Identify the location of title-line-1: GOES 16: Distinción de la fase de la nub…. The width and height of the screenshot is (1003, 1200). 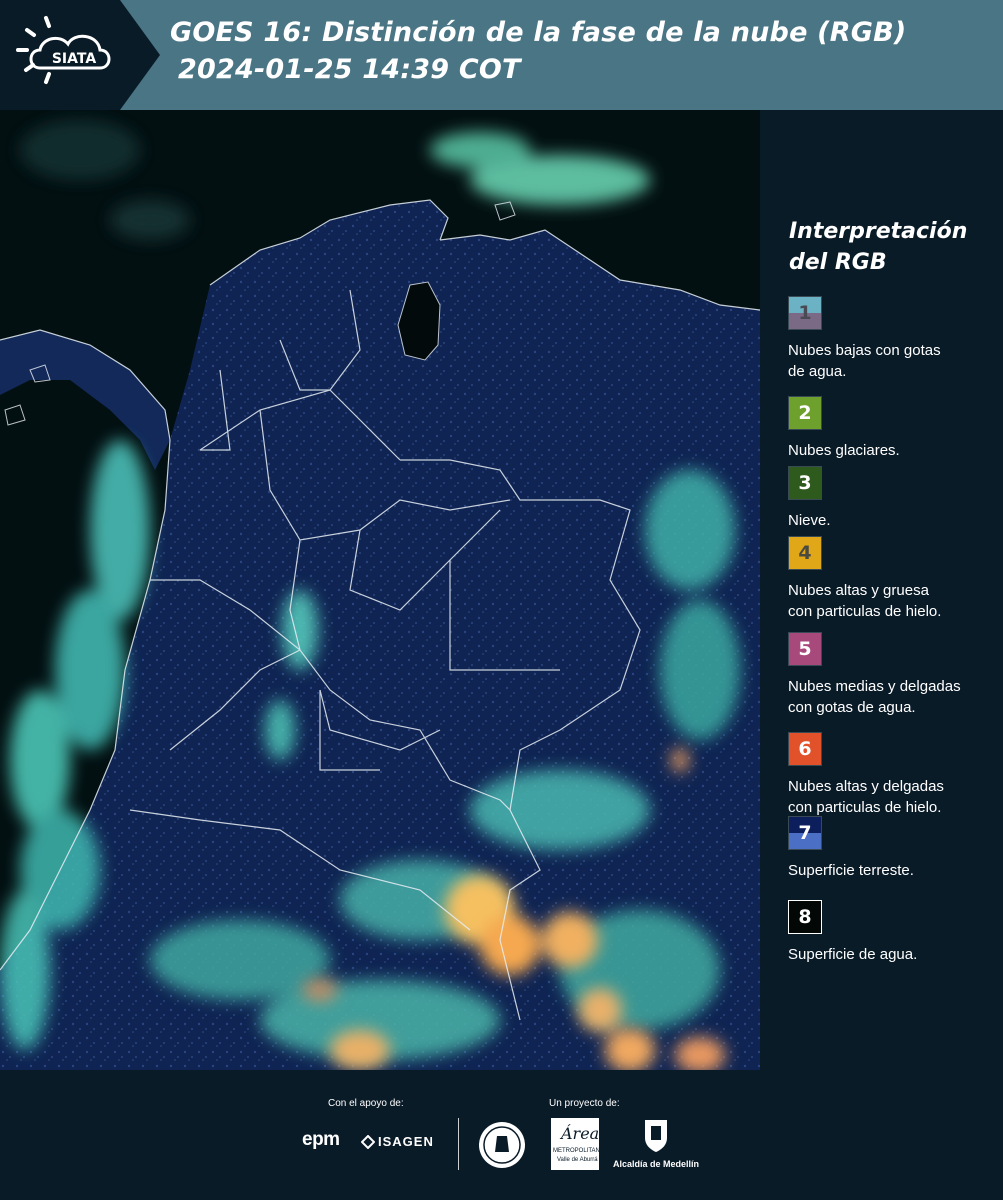
(538, 32).